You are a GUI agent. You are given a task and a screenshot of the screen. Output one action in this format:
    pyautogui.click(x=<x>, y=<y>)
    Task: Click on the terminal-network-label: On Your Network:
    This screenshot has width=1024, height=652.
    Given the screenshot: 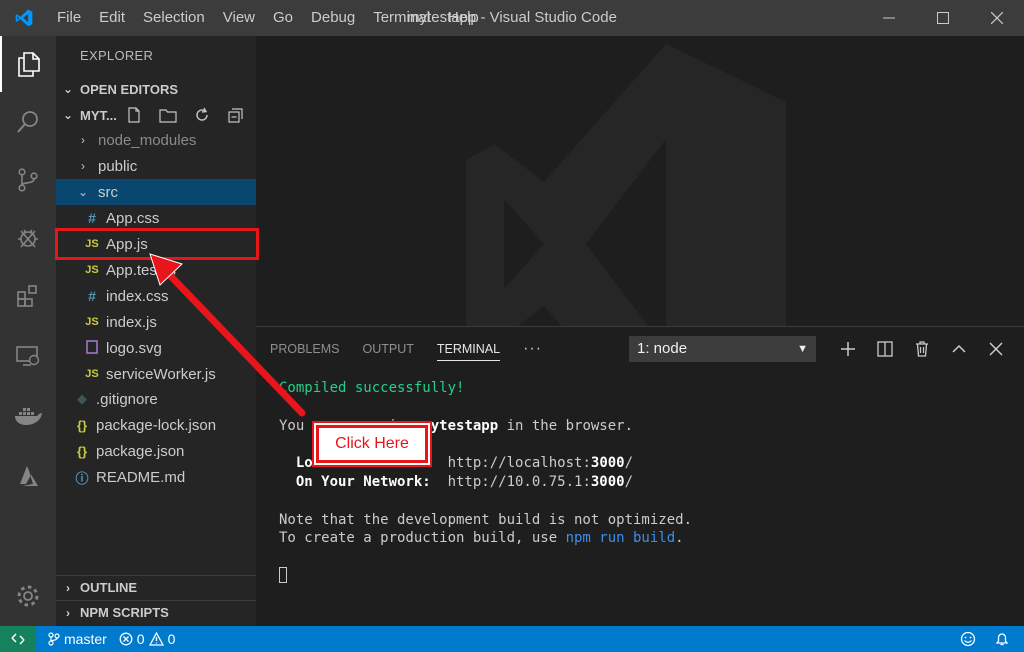 What is the action you would take?
    pyautogui.click(x=363, y=481)
    